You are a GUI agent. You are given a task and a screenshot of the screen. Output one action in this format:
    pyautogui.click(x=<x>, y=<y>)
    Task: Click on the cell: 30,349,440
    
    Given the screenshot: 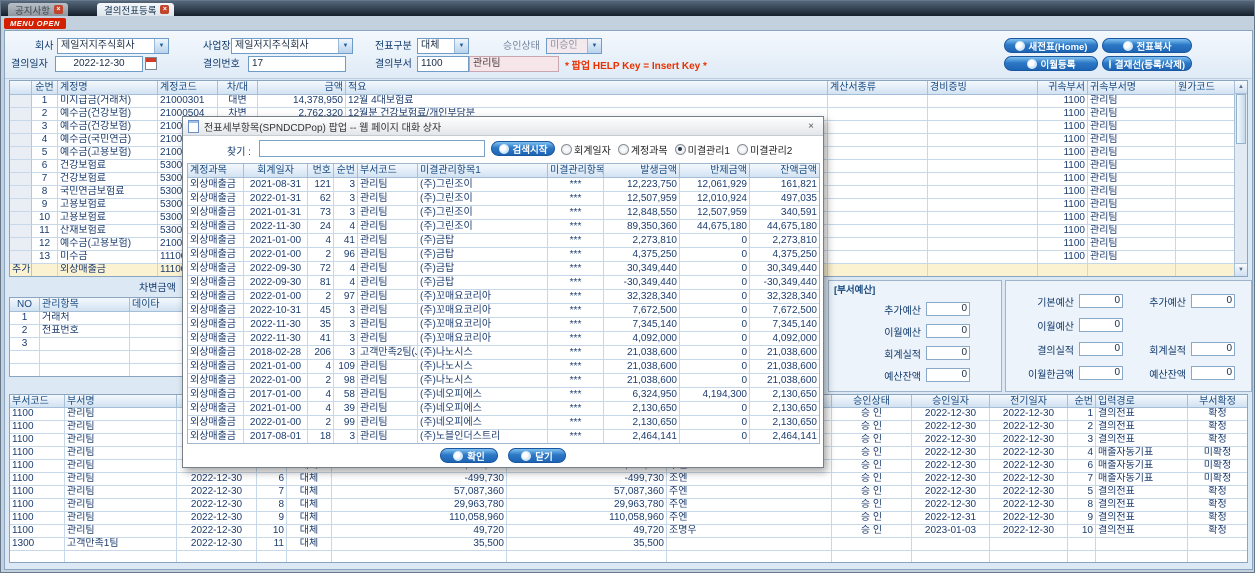 What is the action you would take?
    pyautogui.click(x=642, y=269)
    